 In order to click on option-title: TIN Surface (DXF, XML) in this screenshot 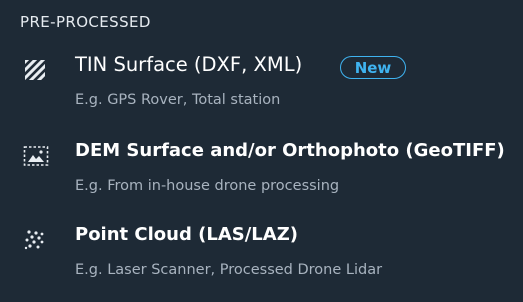, I will do `click(189, 64)`.